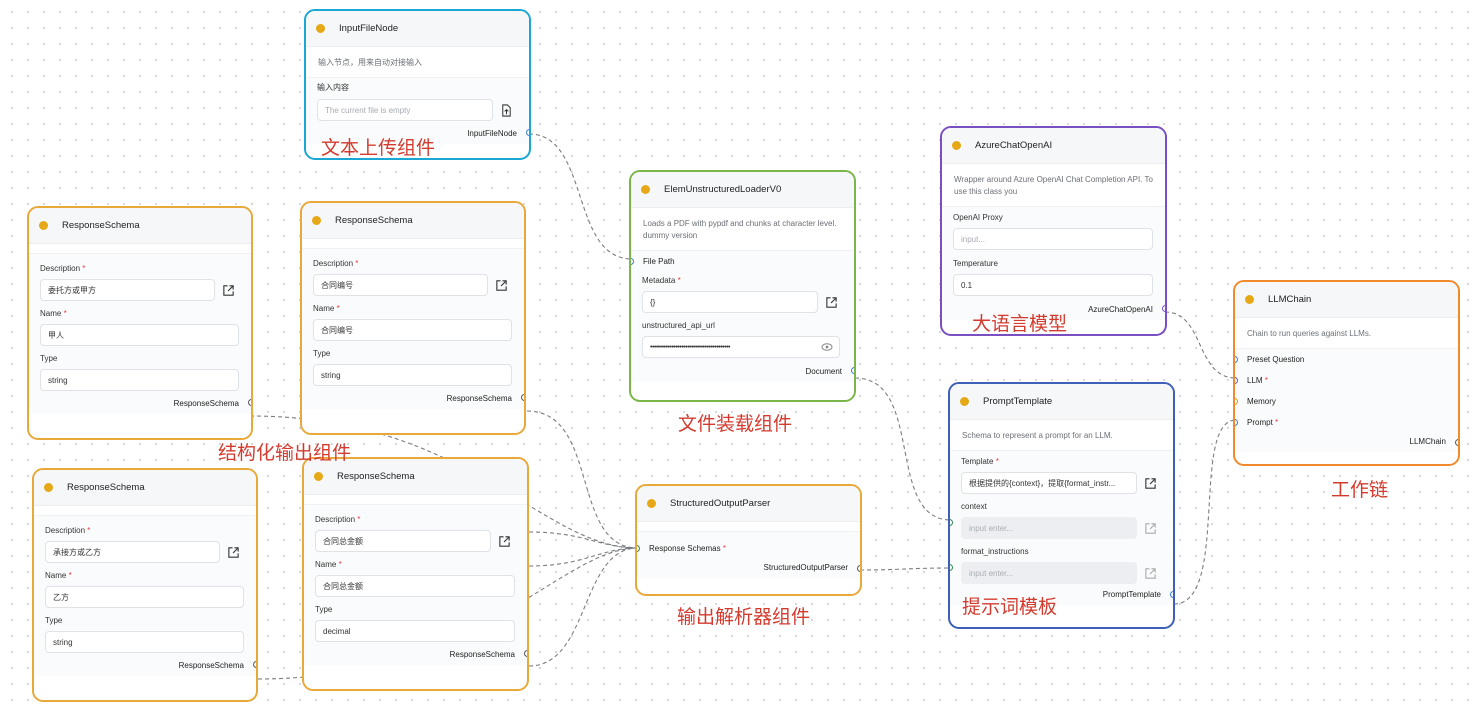 This screenshot has height=713, width=1478. What do you see at coordinates (1053, 146) in the screenshot?
I see `node-header: AzureChatOpenAI` at bounding box center [1053, 146].